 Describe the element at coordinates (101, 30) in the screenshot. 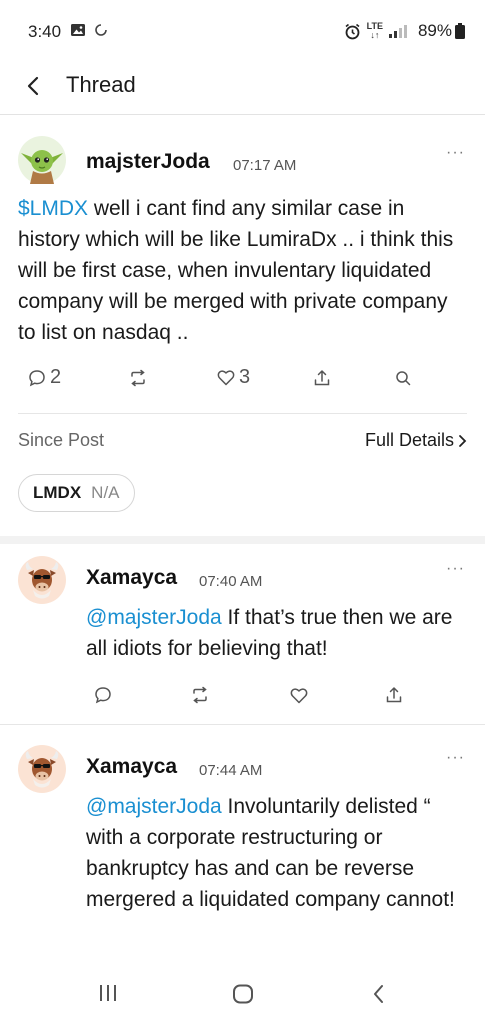

I see `sync-icon` at that location.